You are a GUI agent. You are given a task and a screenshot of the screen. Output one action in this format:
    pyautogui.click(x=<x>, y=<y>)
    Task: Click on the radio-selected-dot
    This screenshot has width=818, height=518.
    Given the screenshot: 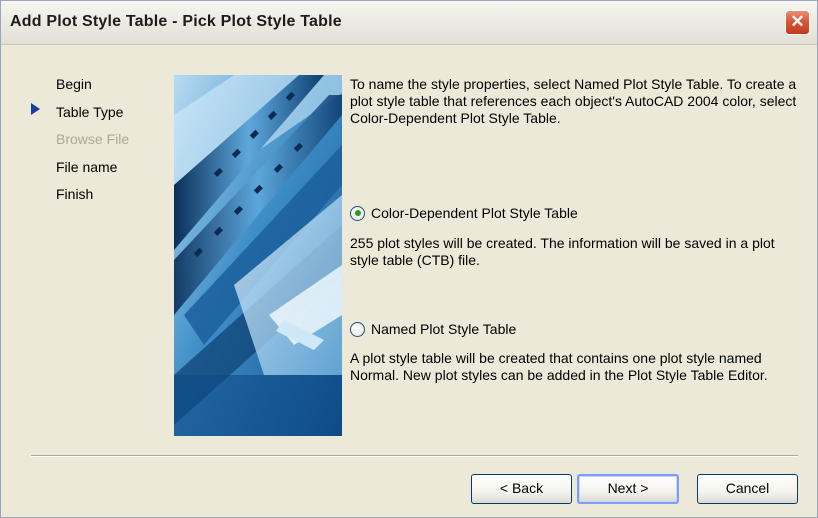 What is the action you would take?
    pyautogui.click(x=357, y=213)
    